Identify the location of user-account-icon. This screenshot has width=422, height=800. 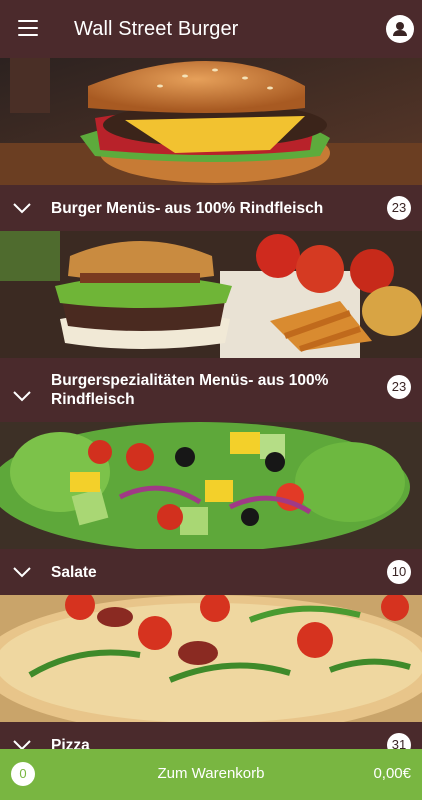
(400, 29).